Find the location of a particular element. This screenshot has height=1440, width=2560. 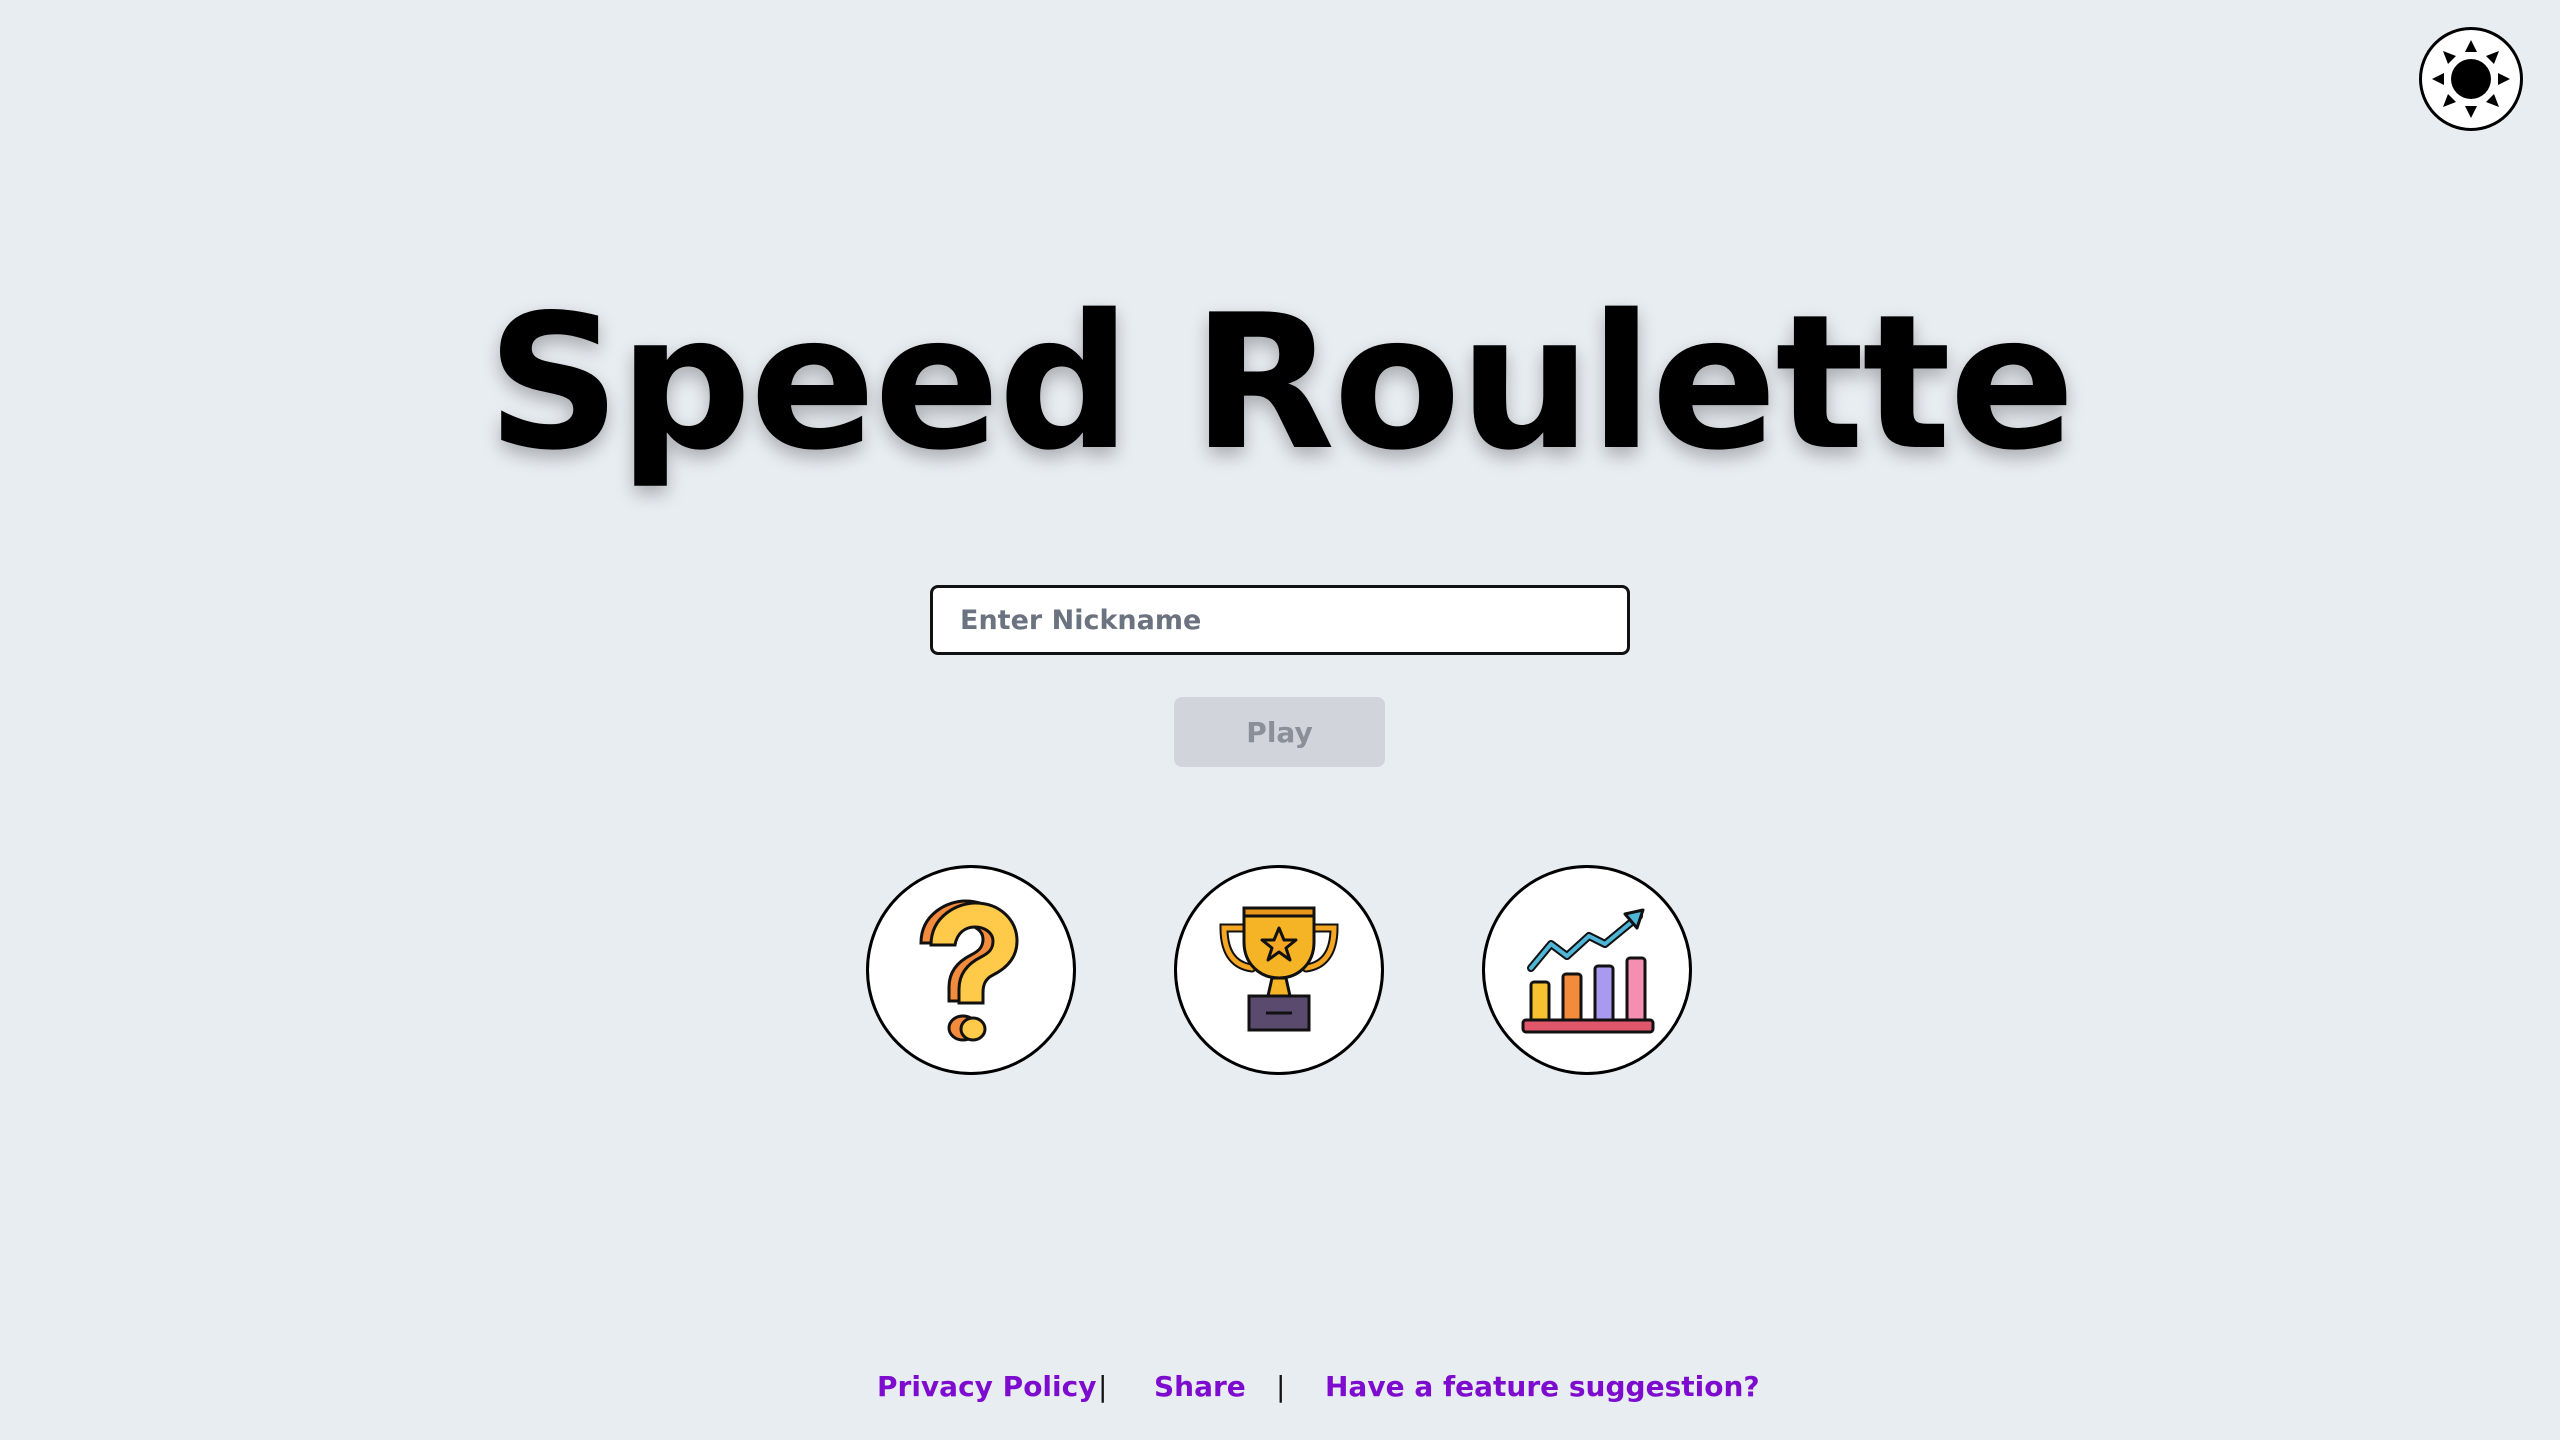

page-title: Speed Roulette is located at coordinates (1281, 382).